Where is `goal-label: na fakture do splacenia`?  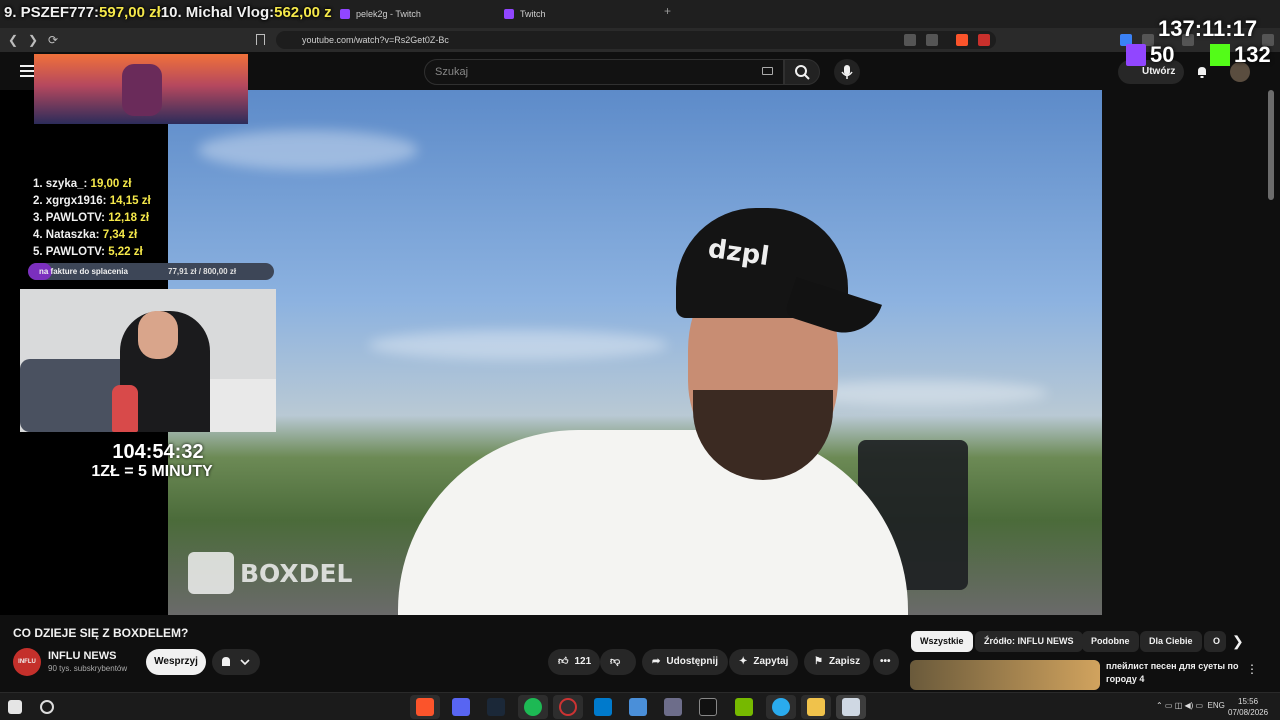
goal-label: na fakture do splacenia is located at coordinates (83, 271).